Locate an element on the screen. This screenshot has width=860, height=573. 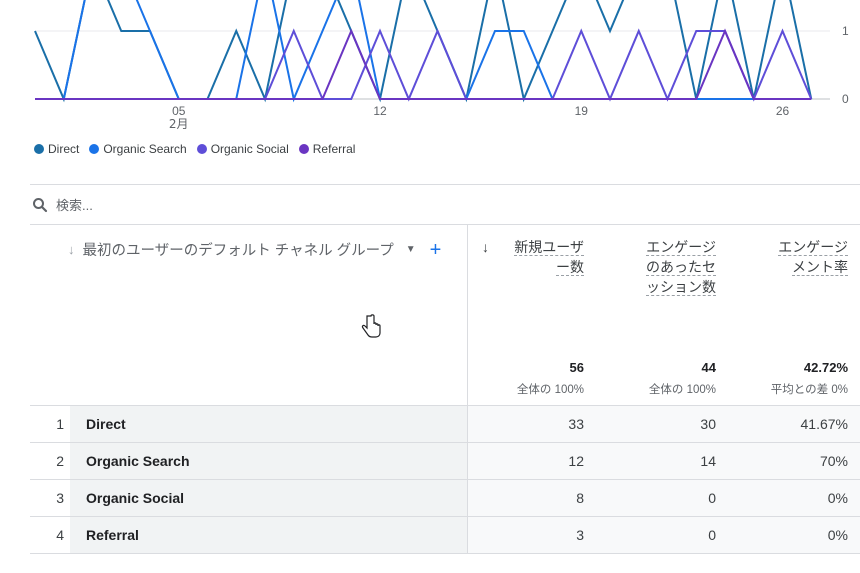
new-users-value: 12 is located at coordinates (576, 461).